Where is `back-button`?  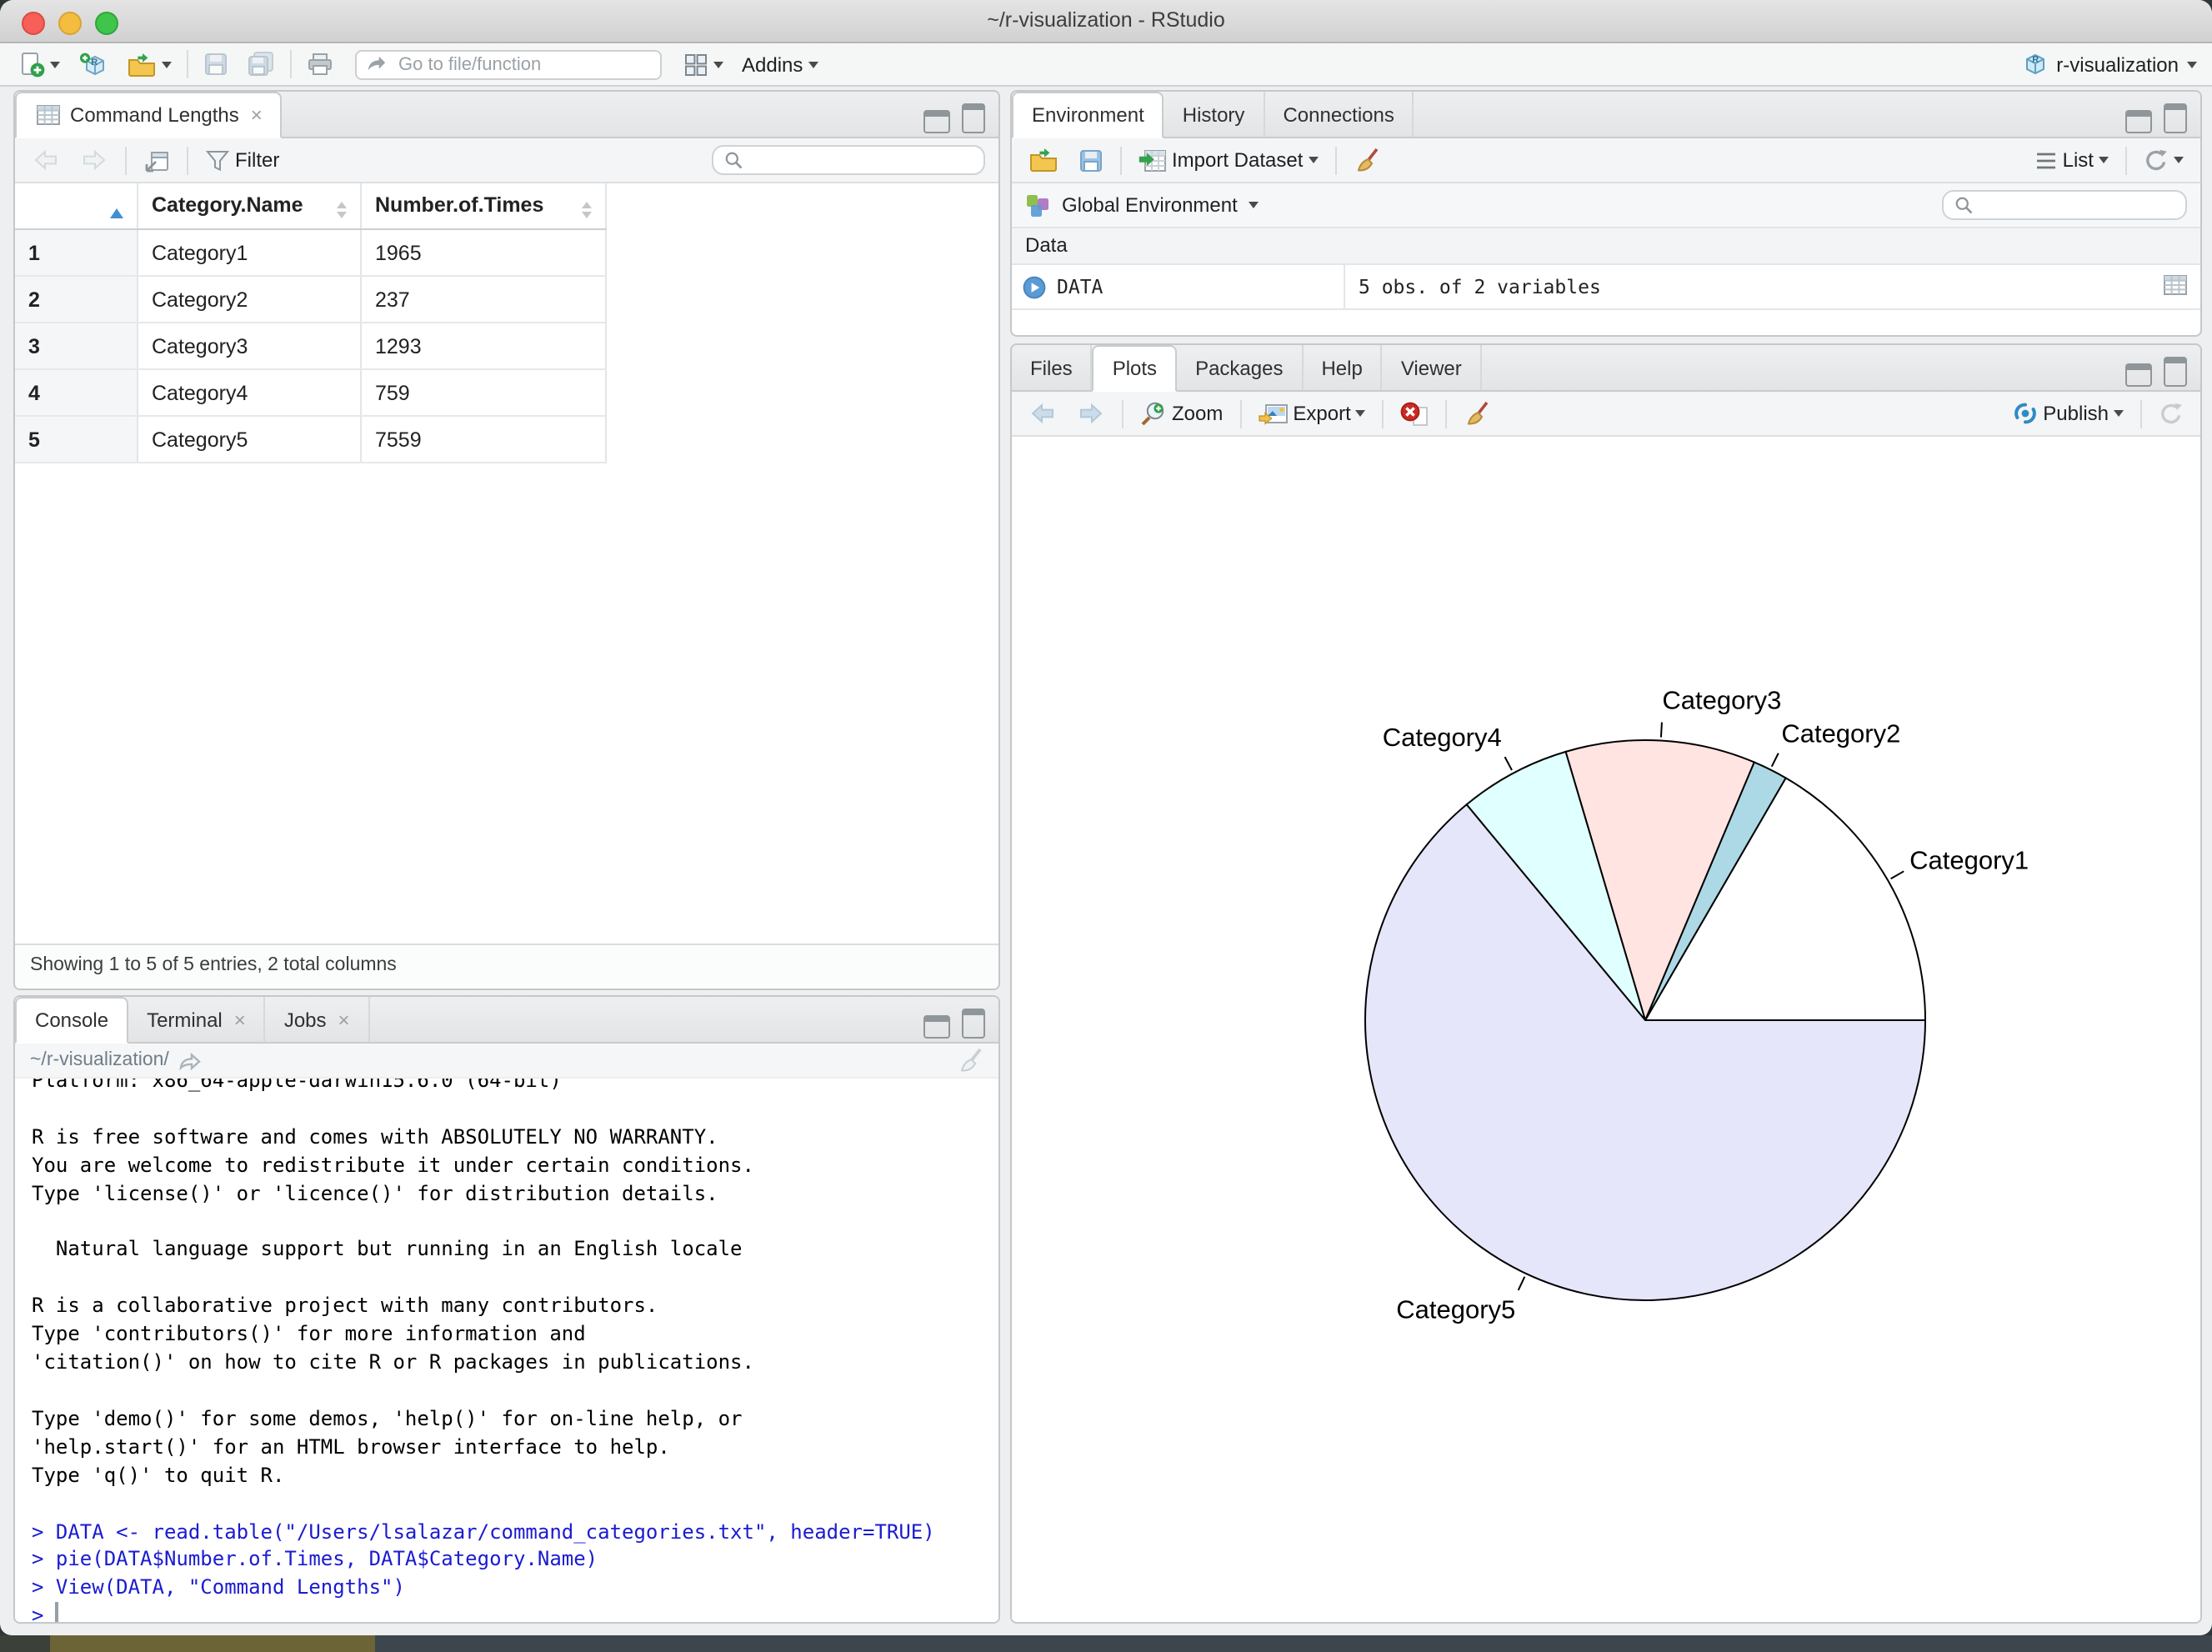 back-button is located at coordinates (45, 160).